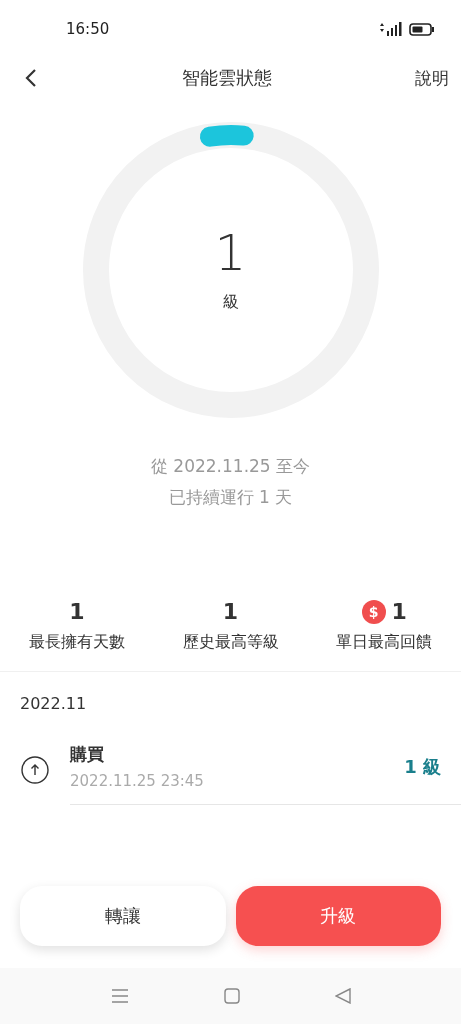 The image size is (461, 1024). I want to click on stat-label: 最長擁有天數, so click(76, 642).